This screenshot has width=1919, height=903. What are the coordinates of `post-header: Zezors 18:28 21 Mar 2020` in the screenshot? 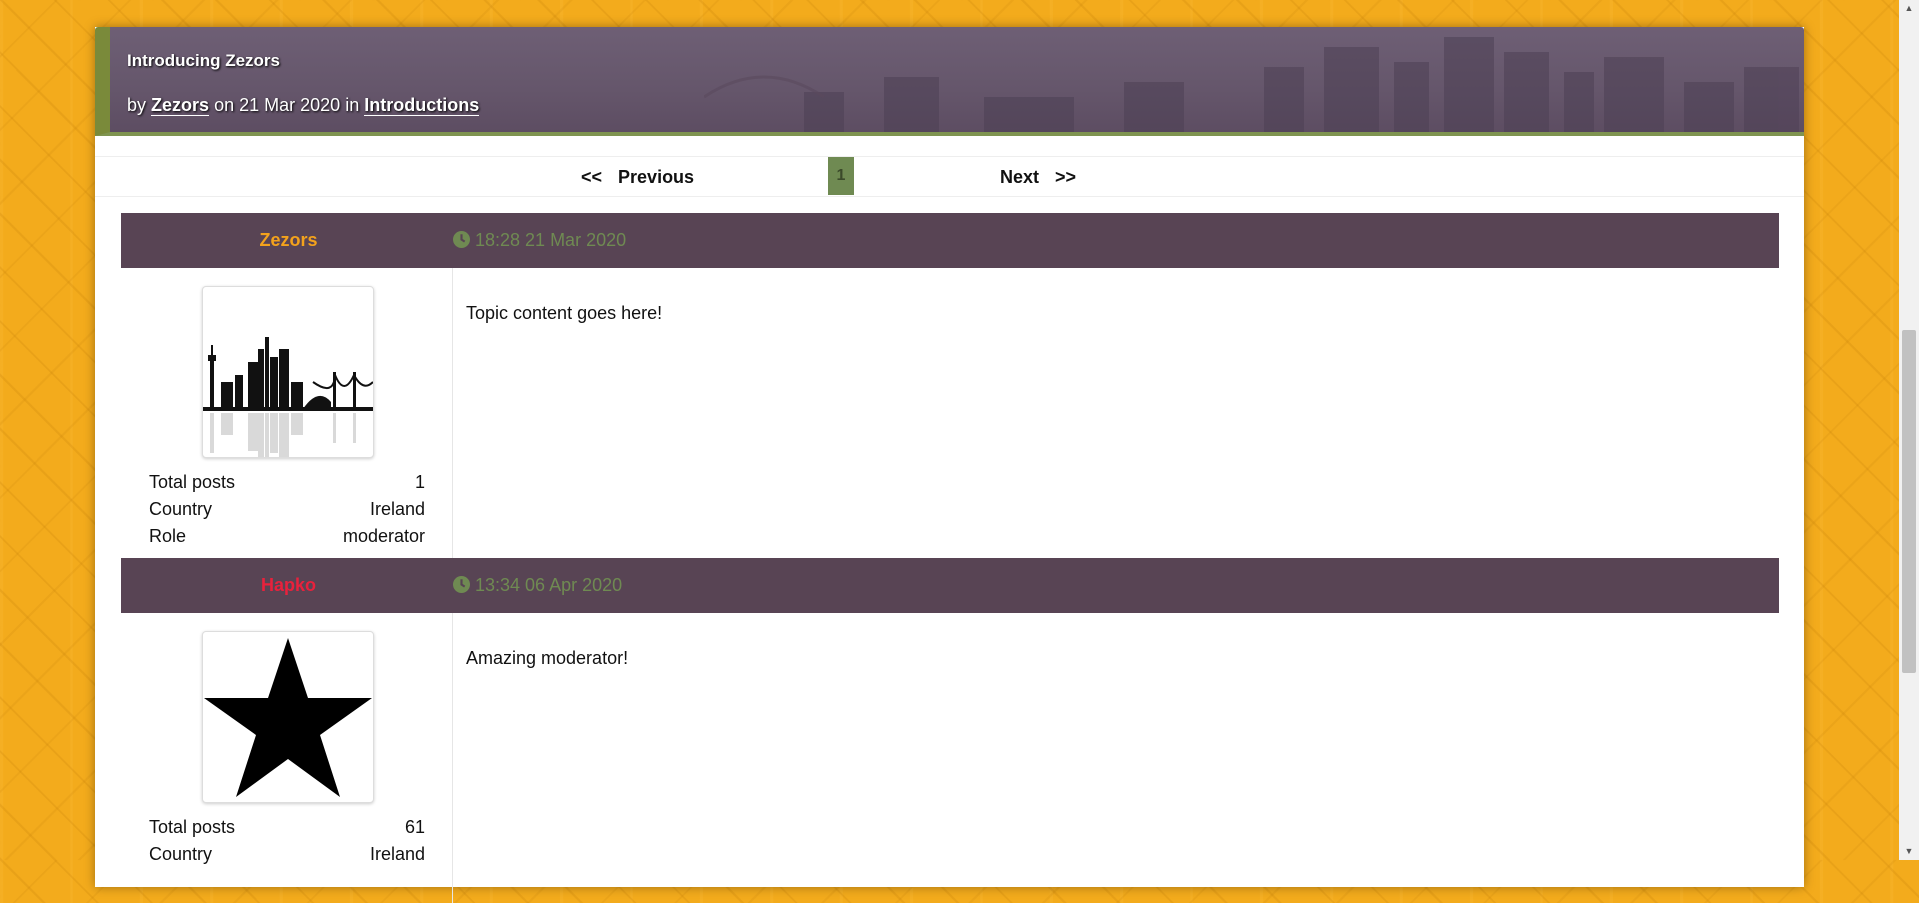 It's located at (950, 240).